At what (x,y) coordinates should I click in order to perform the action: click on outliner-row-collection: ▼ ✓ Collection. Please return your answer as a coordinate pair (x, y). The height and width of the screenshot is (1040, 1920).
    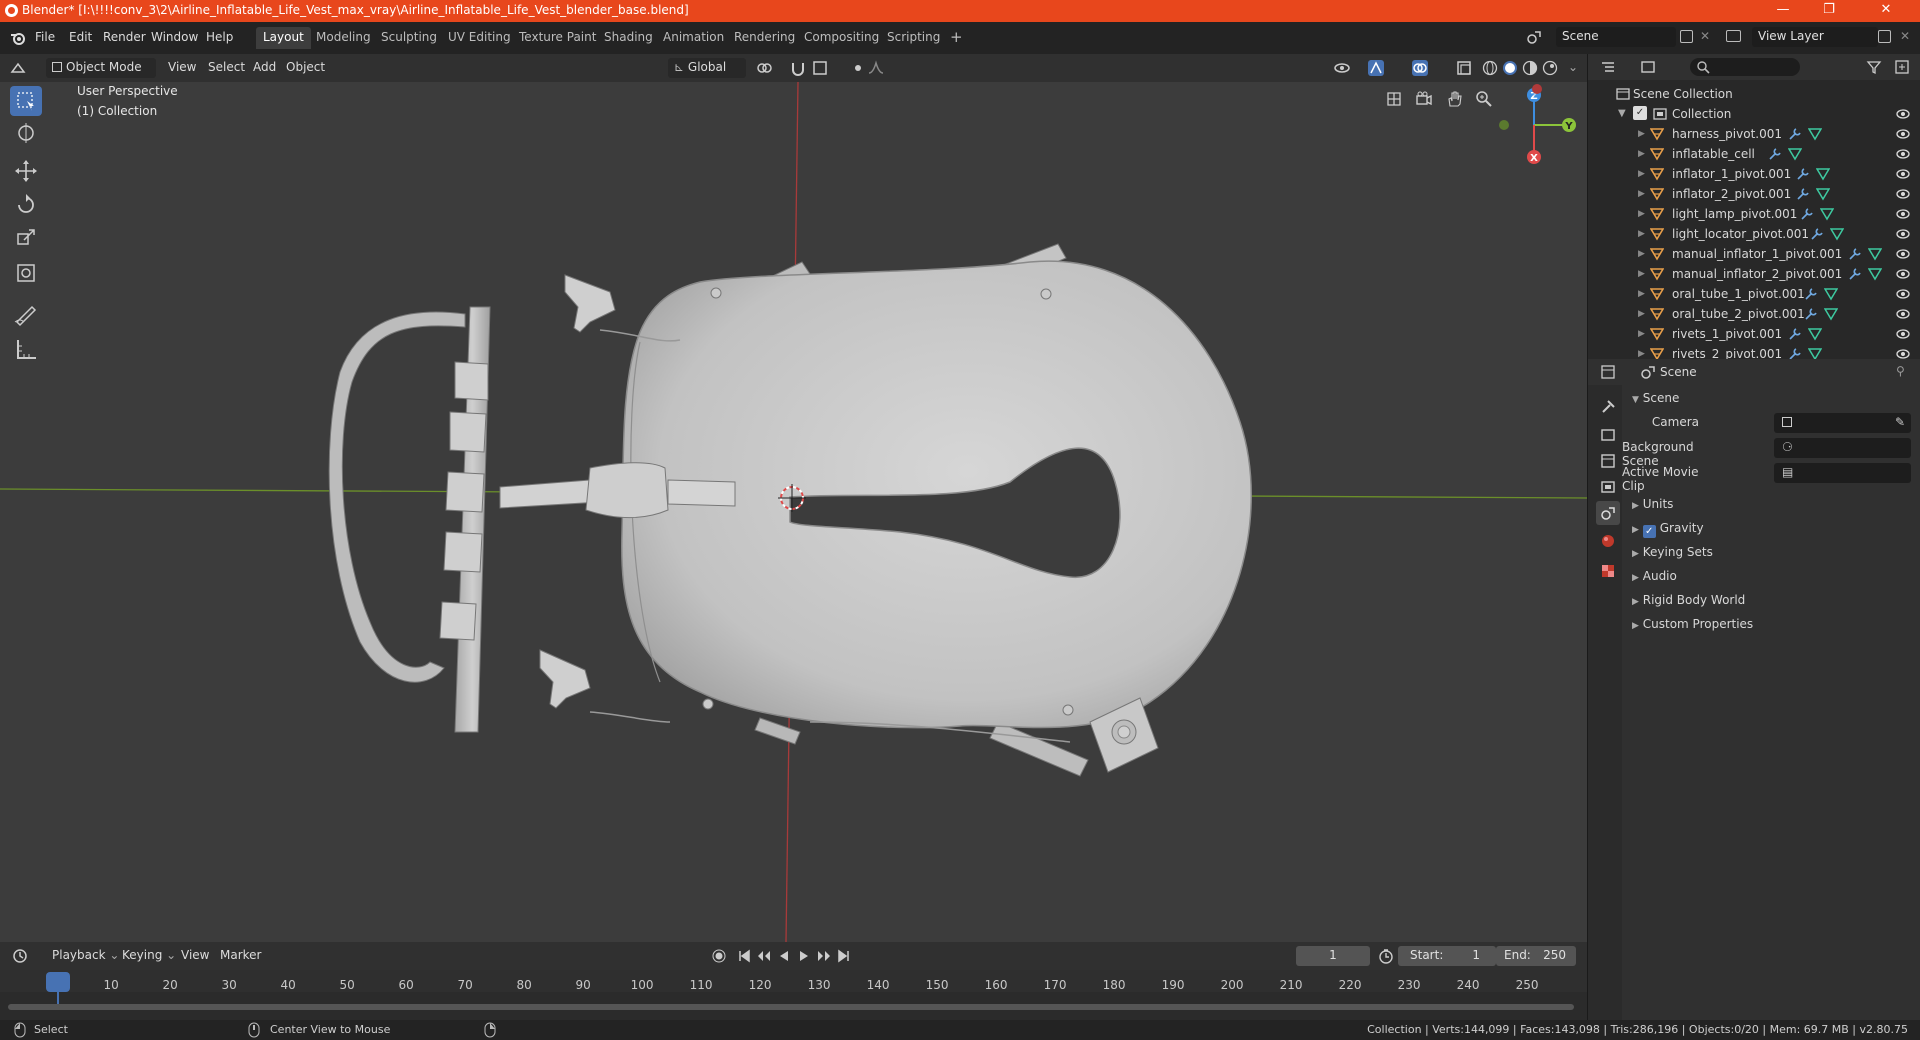
    Looking at the image, I should click on (1754, 114).